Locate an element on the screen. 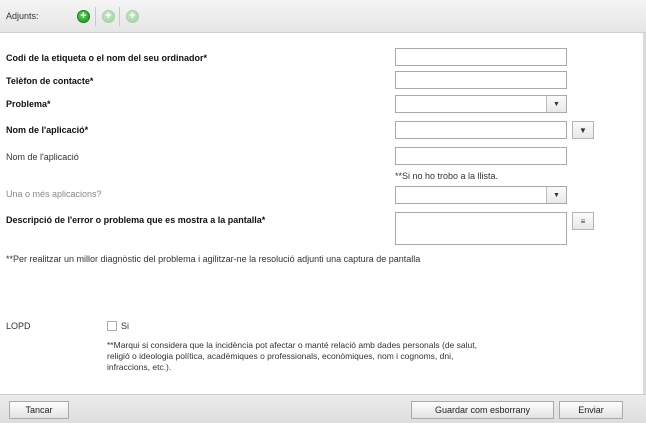 This screenshot has height=423, width=646. add-attachment-icon: + is located at coordinates (83, 16).